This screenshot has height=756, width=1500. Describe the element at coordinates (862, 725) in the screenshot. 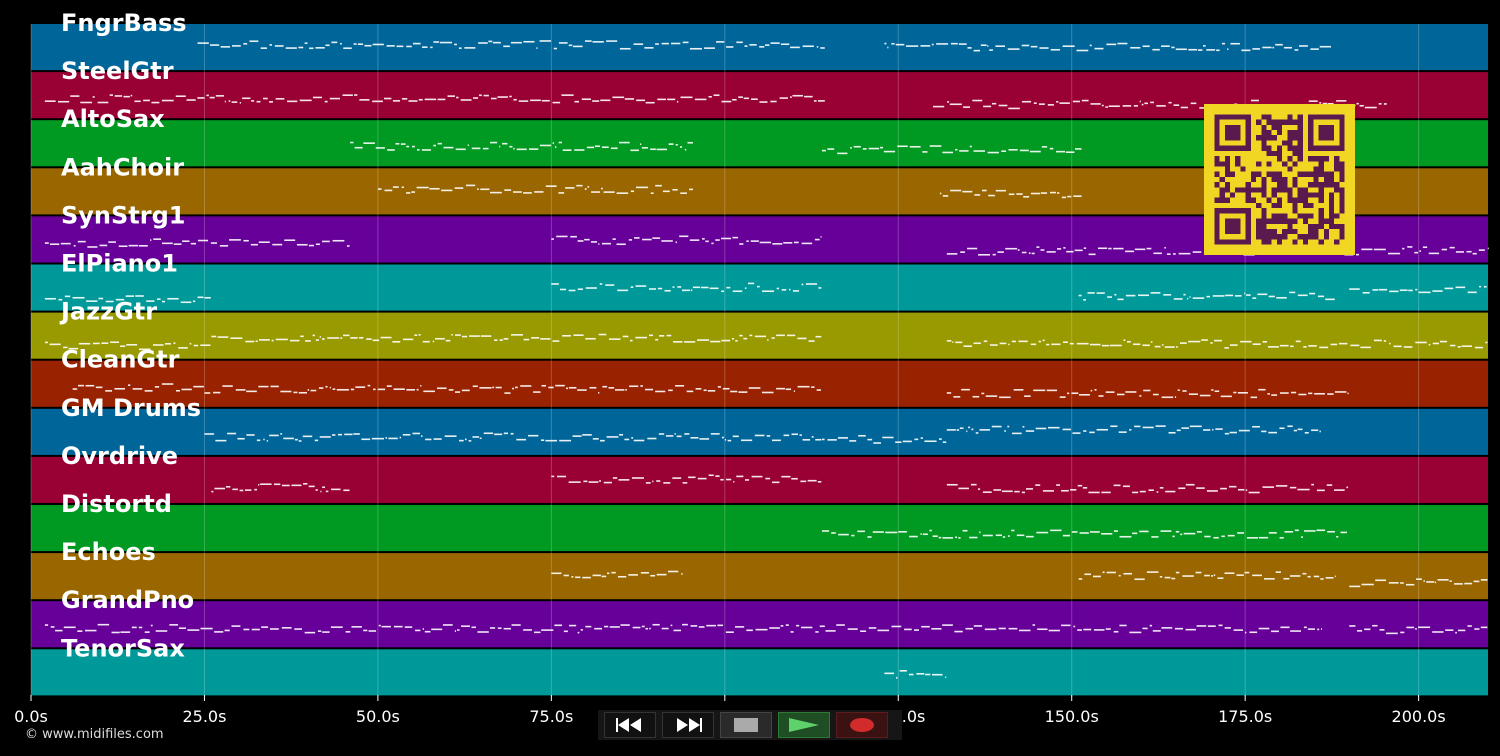

I see `record-button` at that location.